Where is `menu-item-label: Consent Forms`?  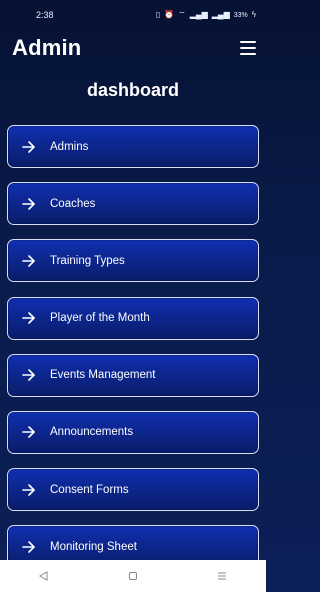 menu-item-label: Consent Forms is located at coordinates (89, 489).